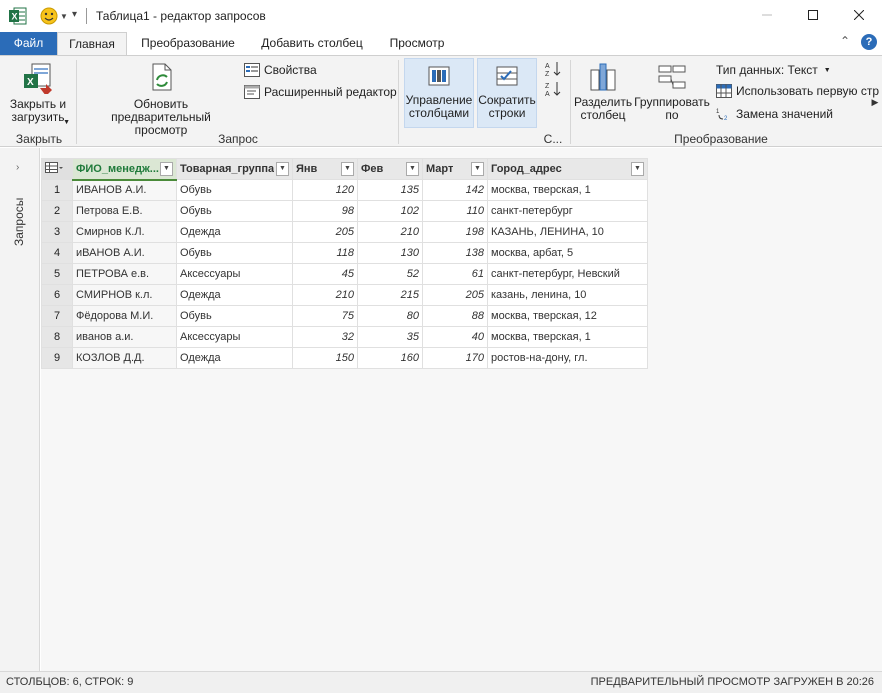 The height and width of the screenshot is (693, 882). I want to click on table-cell: 150, so click(325, 358).